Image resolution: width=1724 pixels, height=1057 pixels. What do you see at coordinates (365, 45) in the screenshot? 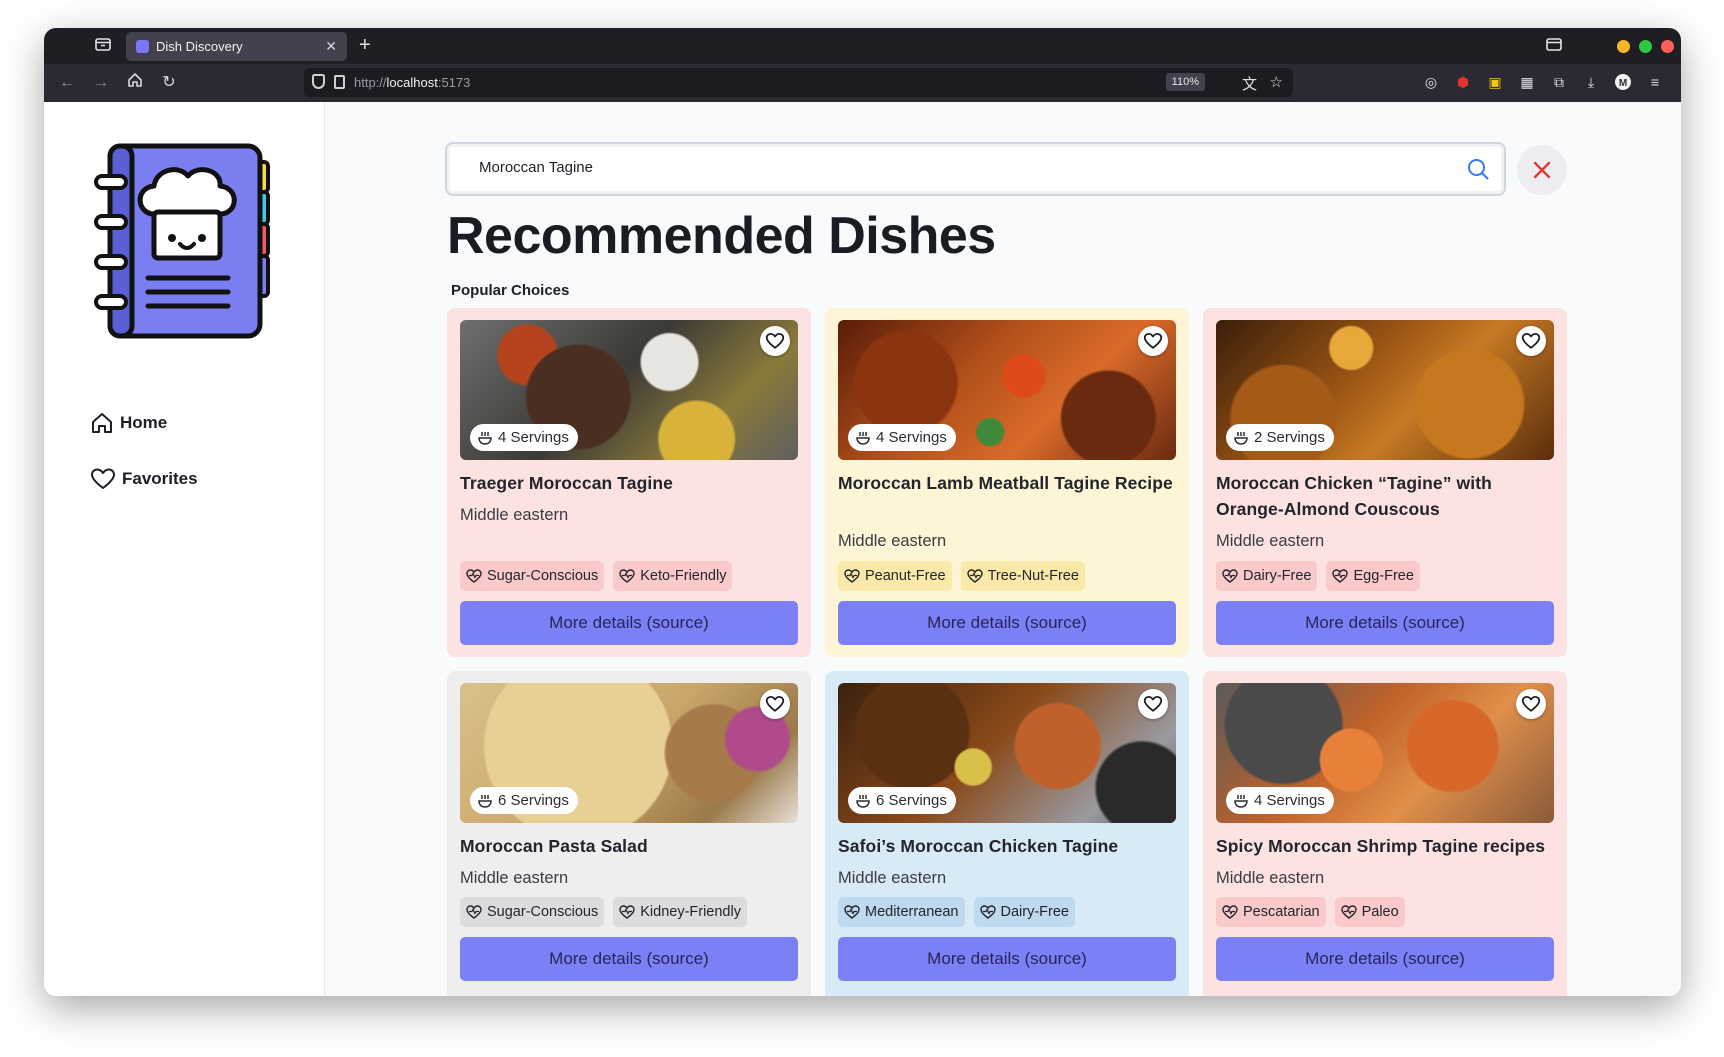
I see `new-tab-icon: +` at bounding box center [365, 45].